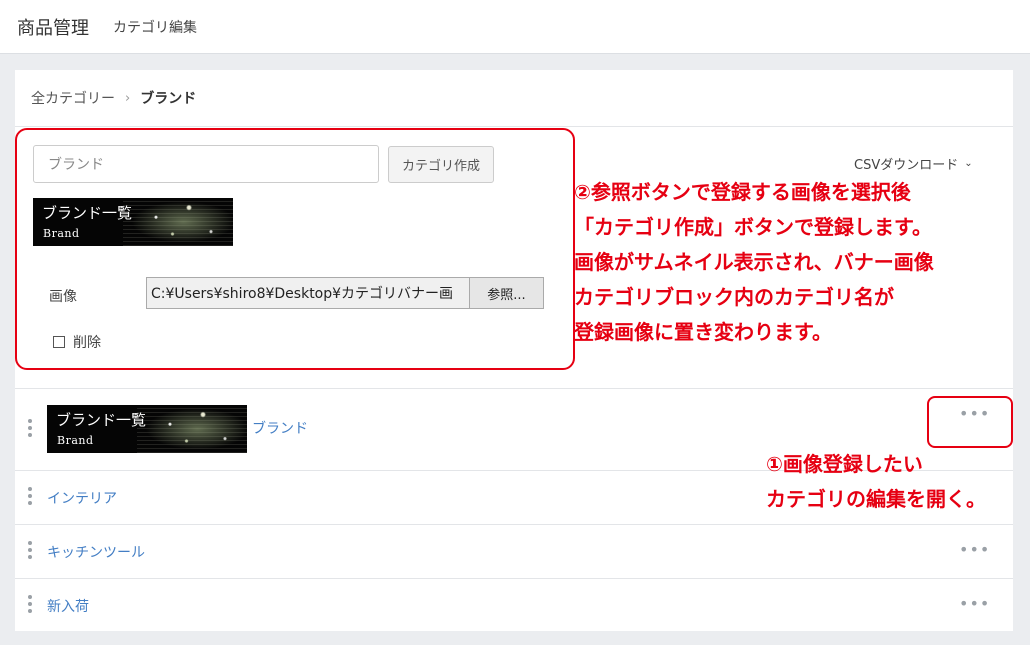 This screenshot has height=645, width=1030. I want to click on annotation-line: カテゴリブロック内のカテゴリ名が, so click(734, 297).